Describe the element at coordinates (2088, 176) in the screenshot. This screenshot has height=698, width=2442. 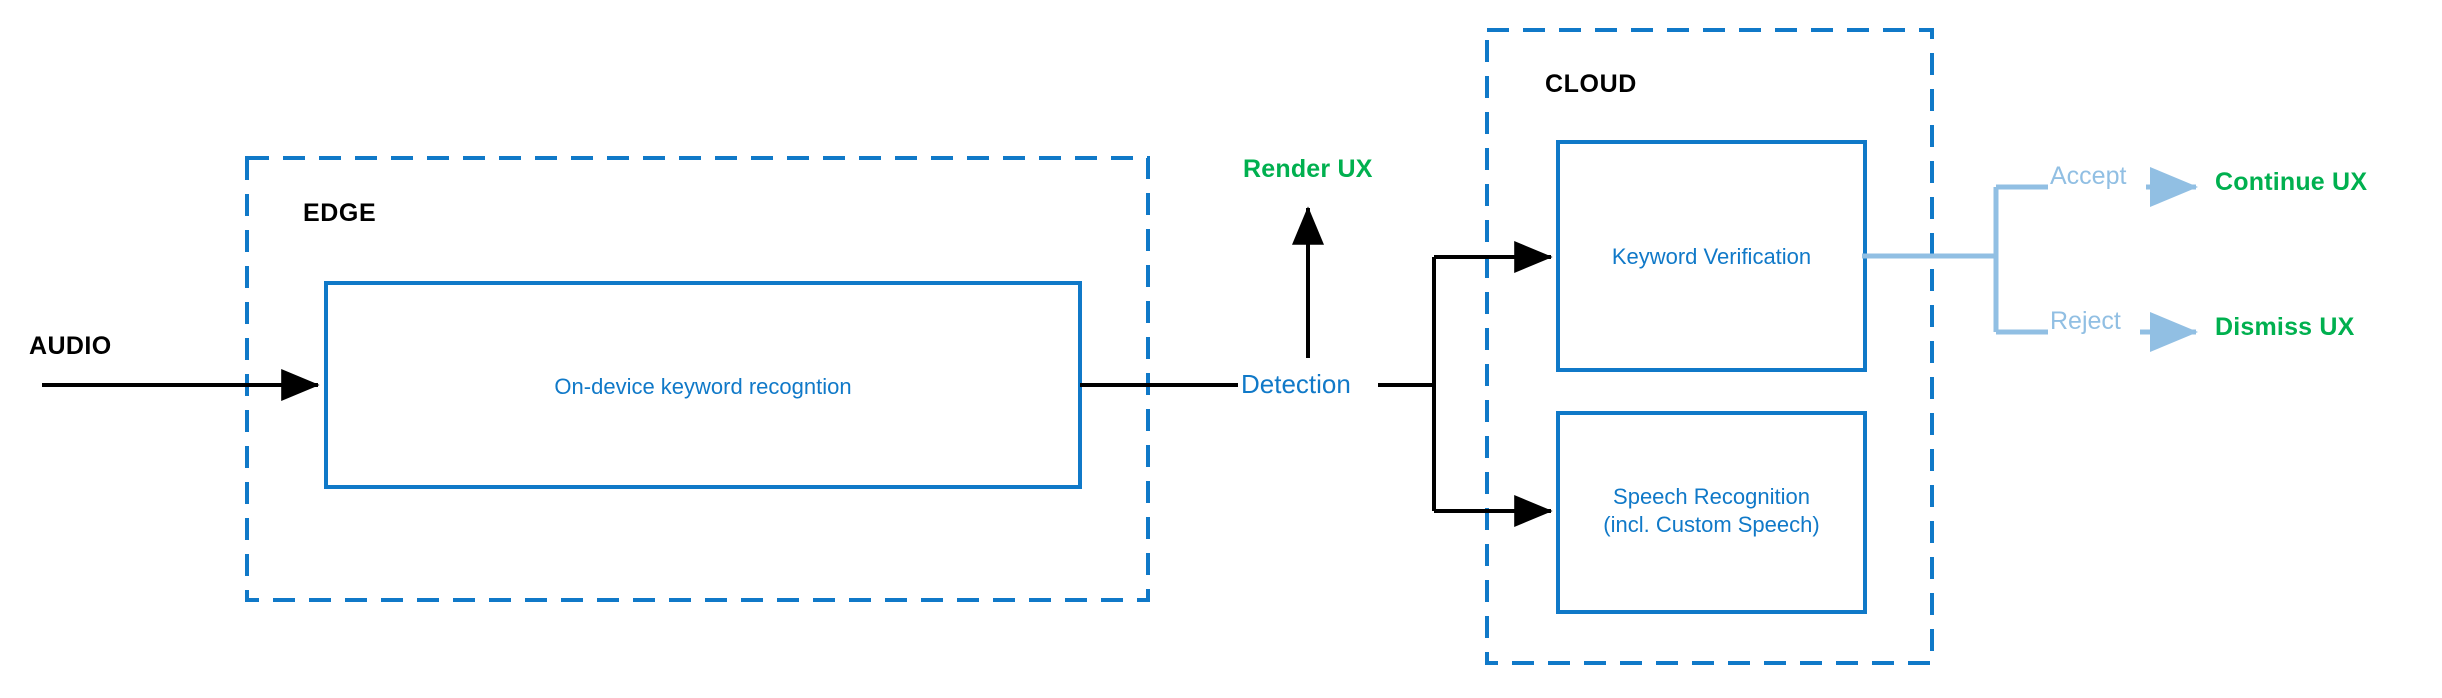
I see `accept-branch-label: Accept` at that location.